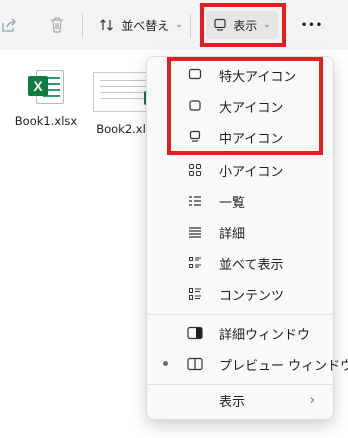  What do you see at coordinates (195, 232) in the screenshot?
I see `details-icon` at bounding box center [195, 232].